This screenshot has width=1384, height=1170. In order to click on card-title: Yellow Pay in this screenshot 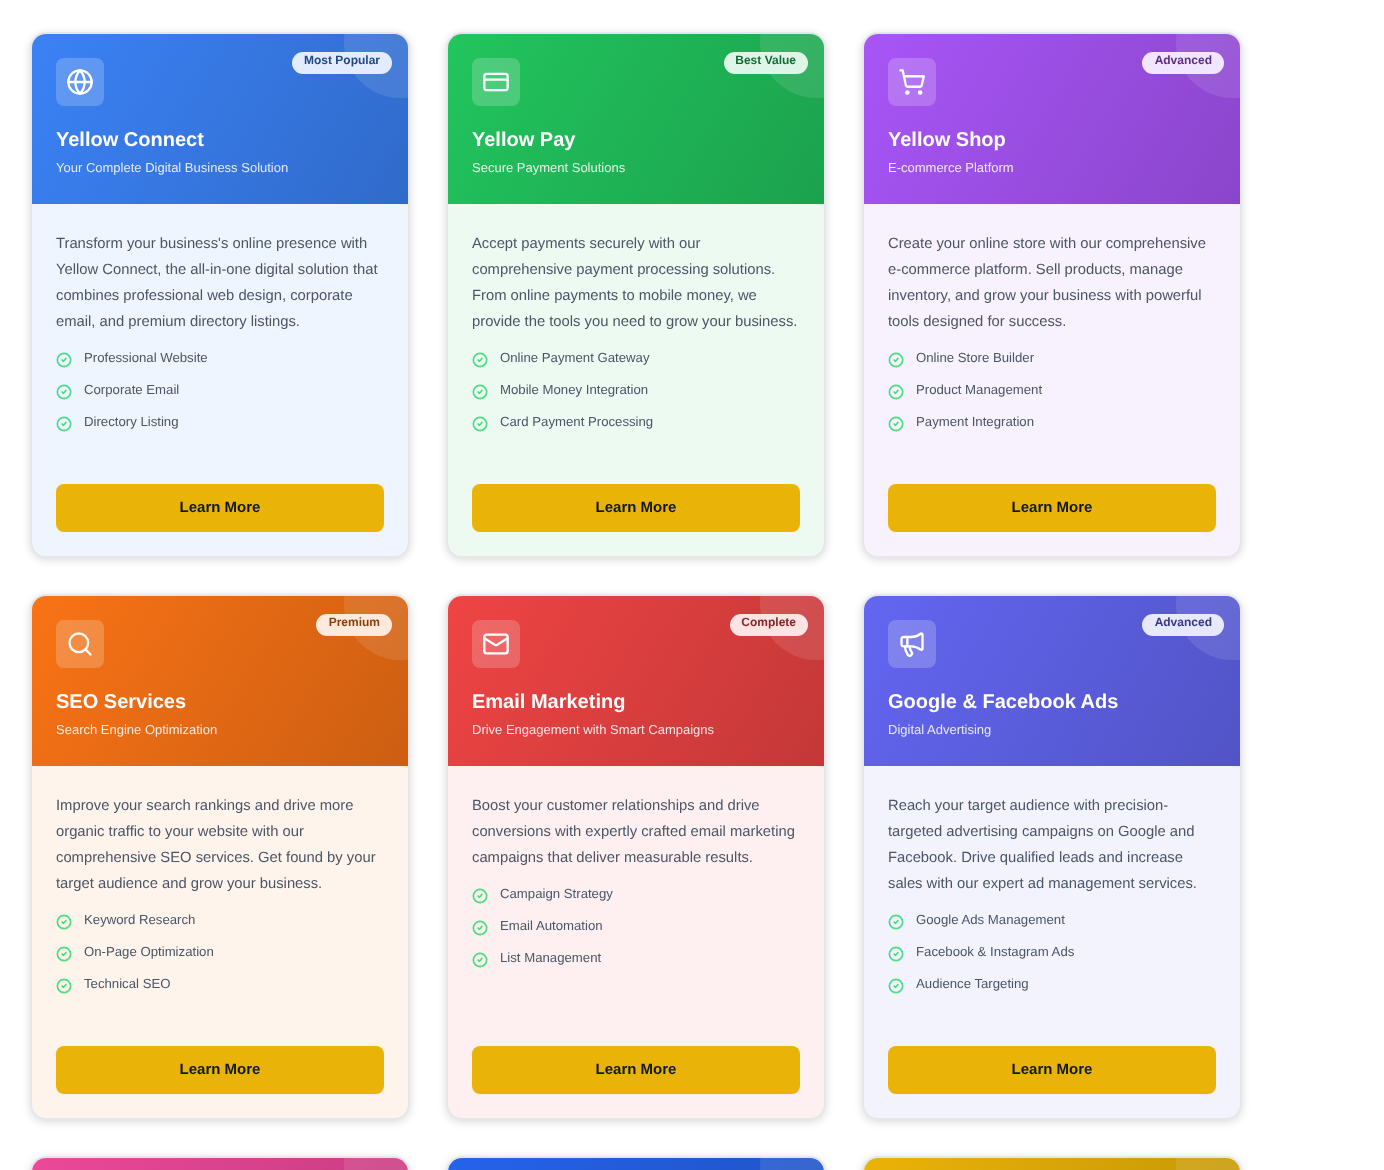, I will do `click(525, 141)`.